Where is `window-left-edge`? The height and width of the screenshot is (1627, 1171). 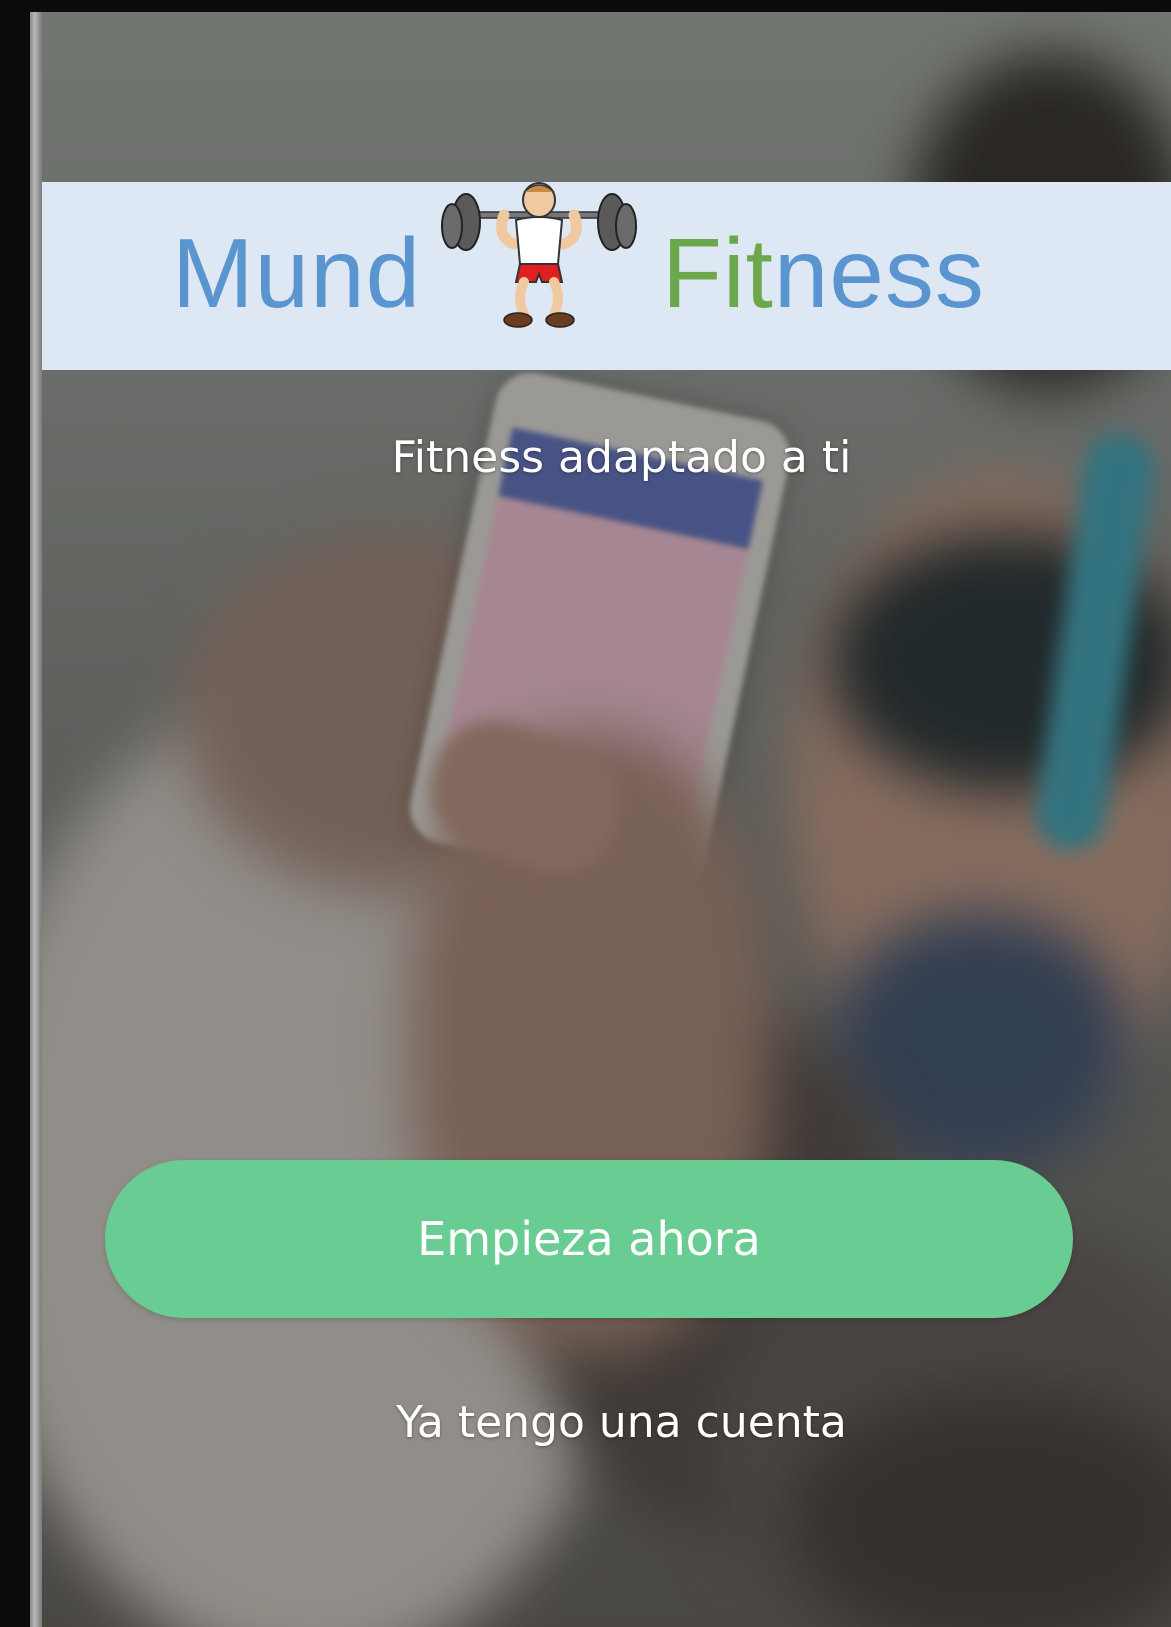 window-left-edge is located at coordinates (36, 819).